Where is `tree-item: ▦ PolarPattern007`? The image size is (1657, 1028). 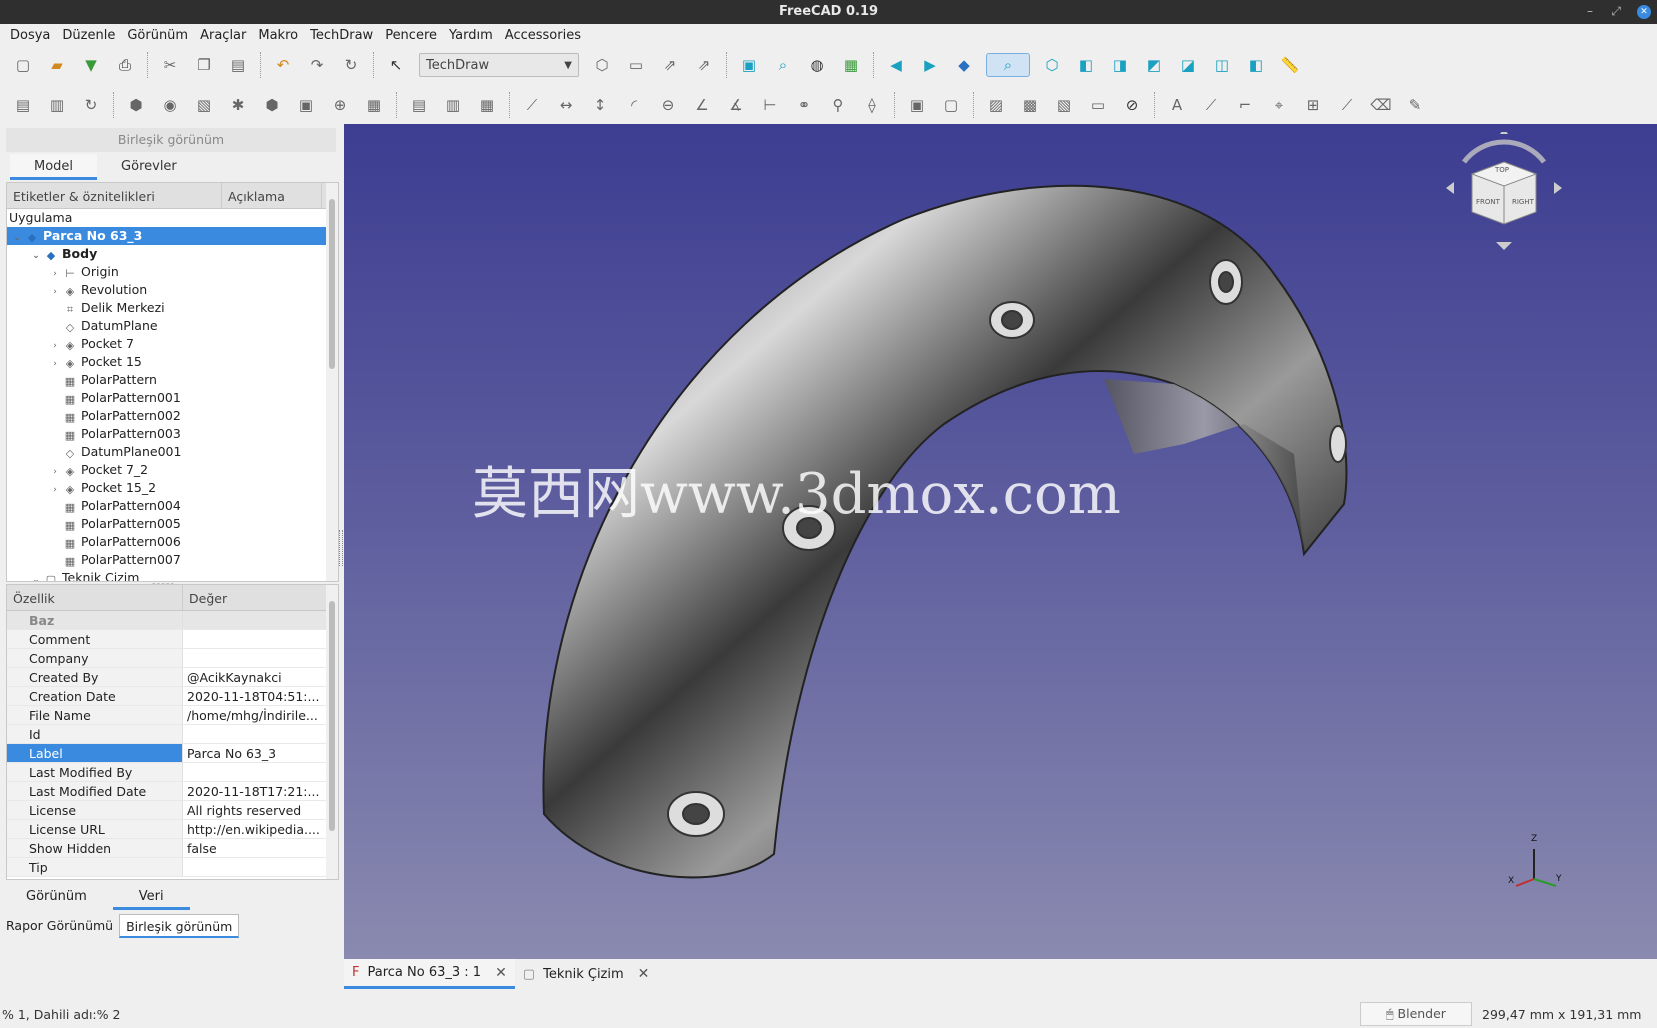
tree-item: ▦ PolarPattern007 is located at coordinates (172, 560).